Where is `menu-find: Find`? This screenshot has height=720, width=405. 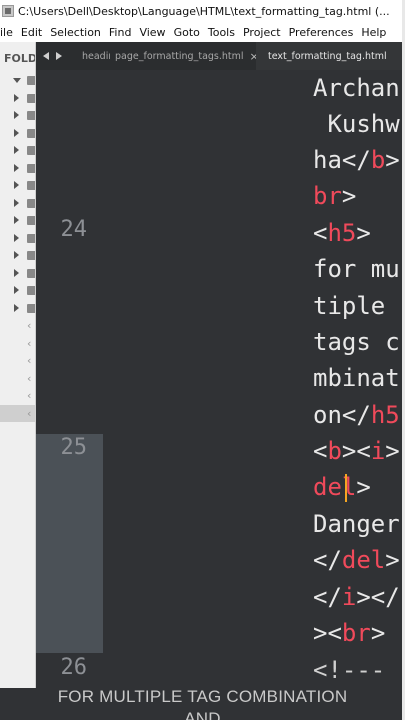 menu-find: Find is located at coordinates (120, 32).